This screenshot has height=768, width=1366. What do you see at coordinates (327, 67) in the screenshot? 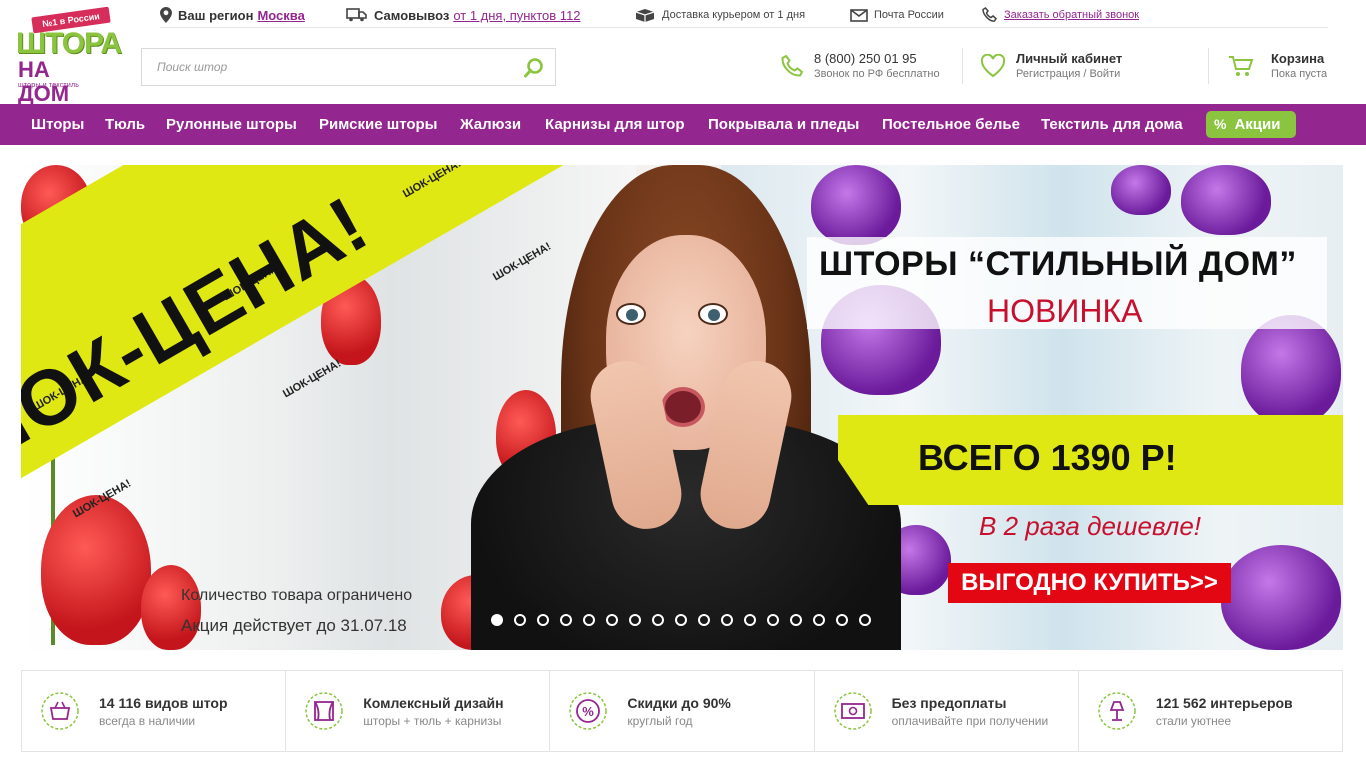
I see `search-input` at bounding box center [327, 67].